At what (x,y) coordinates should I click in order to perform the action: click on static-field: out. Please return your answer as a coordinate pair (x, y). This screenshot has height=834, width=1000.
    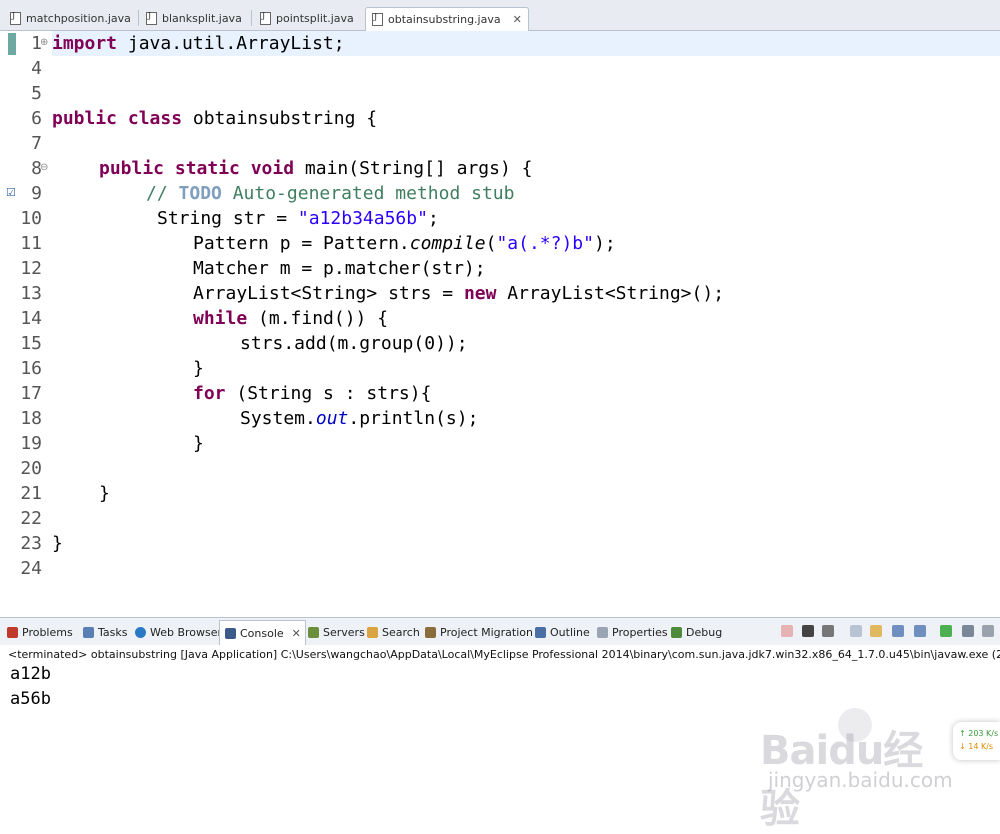
    Looking at the image, I should click on (332, 418).